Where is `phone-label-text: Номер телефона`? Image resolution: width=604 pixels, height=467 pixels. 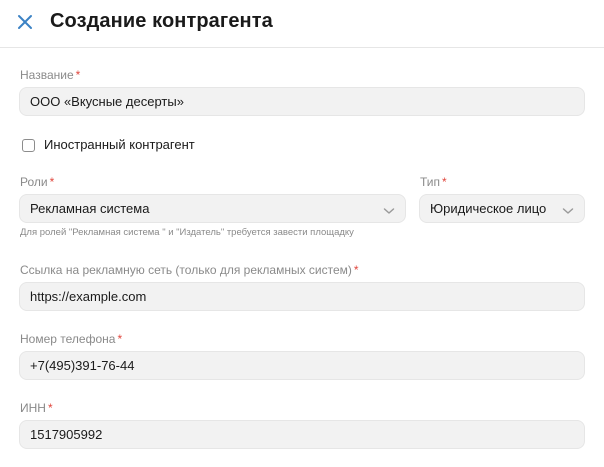 phone-label-text: Номер телефона is located at coordinates (68, 339).